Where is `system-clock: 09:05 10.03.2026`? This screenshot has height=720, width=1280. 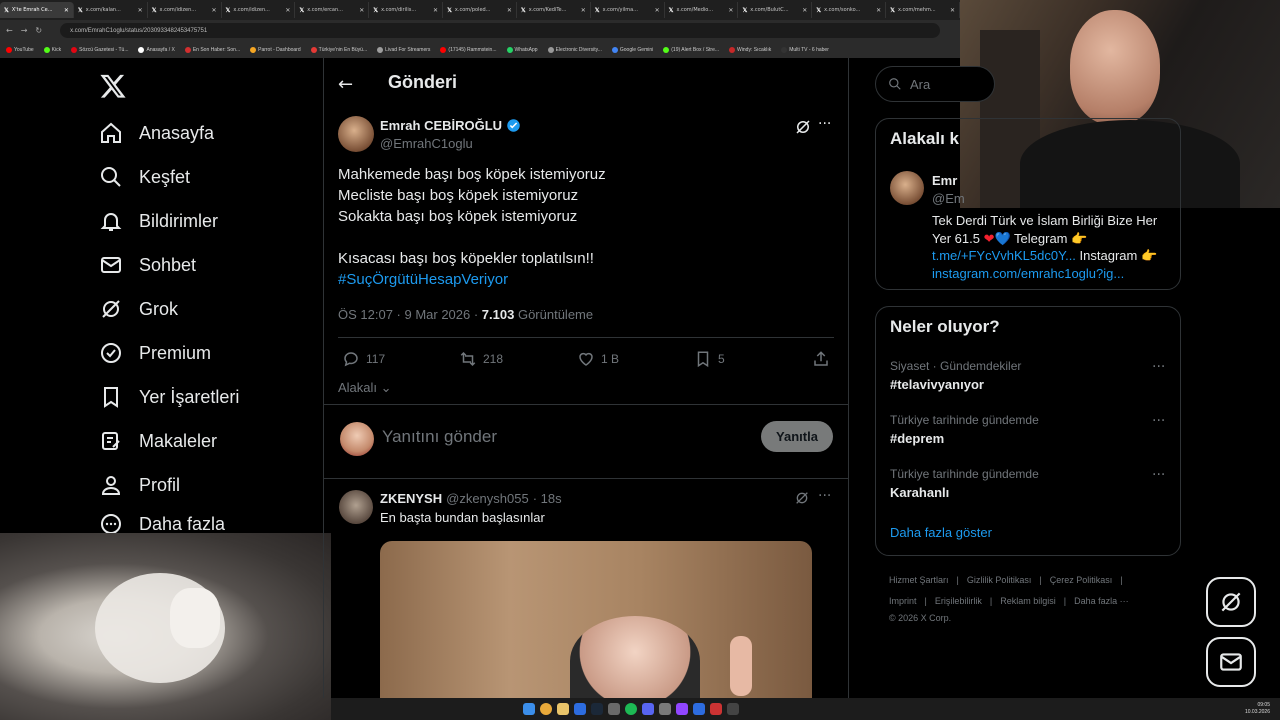
system-clock: 09:05 10.03.2026 is located at coordinates (1257, 709).